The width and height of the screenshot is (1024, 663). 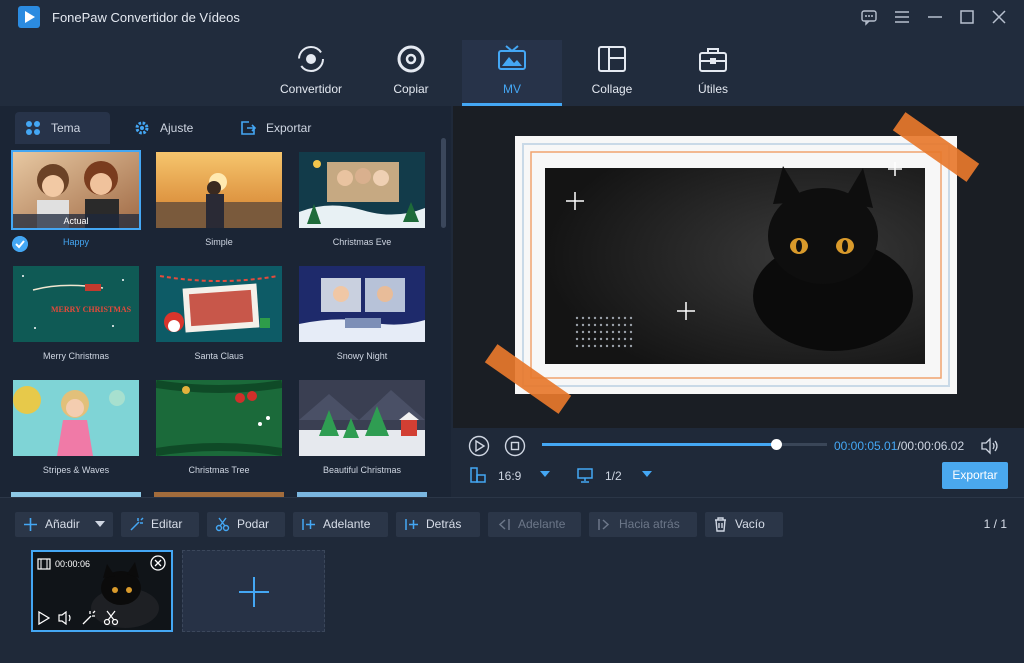 What do you see at coordinates (158, 563) in the screenshot?
I see `remove-clip-icon` at bounding box center [158, 563].